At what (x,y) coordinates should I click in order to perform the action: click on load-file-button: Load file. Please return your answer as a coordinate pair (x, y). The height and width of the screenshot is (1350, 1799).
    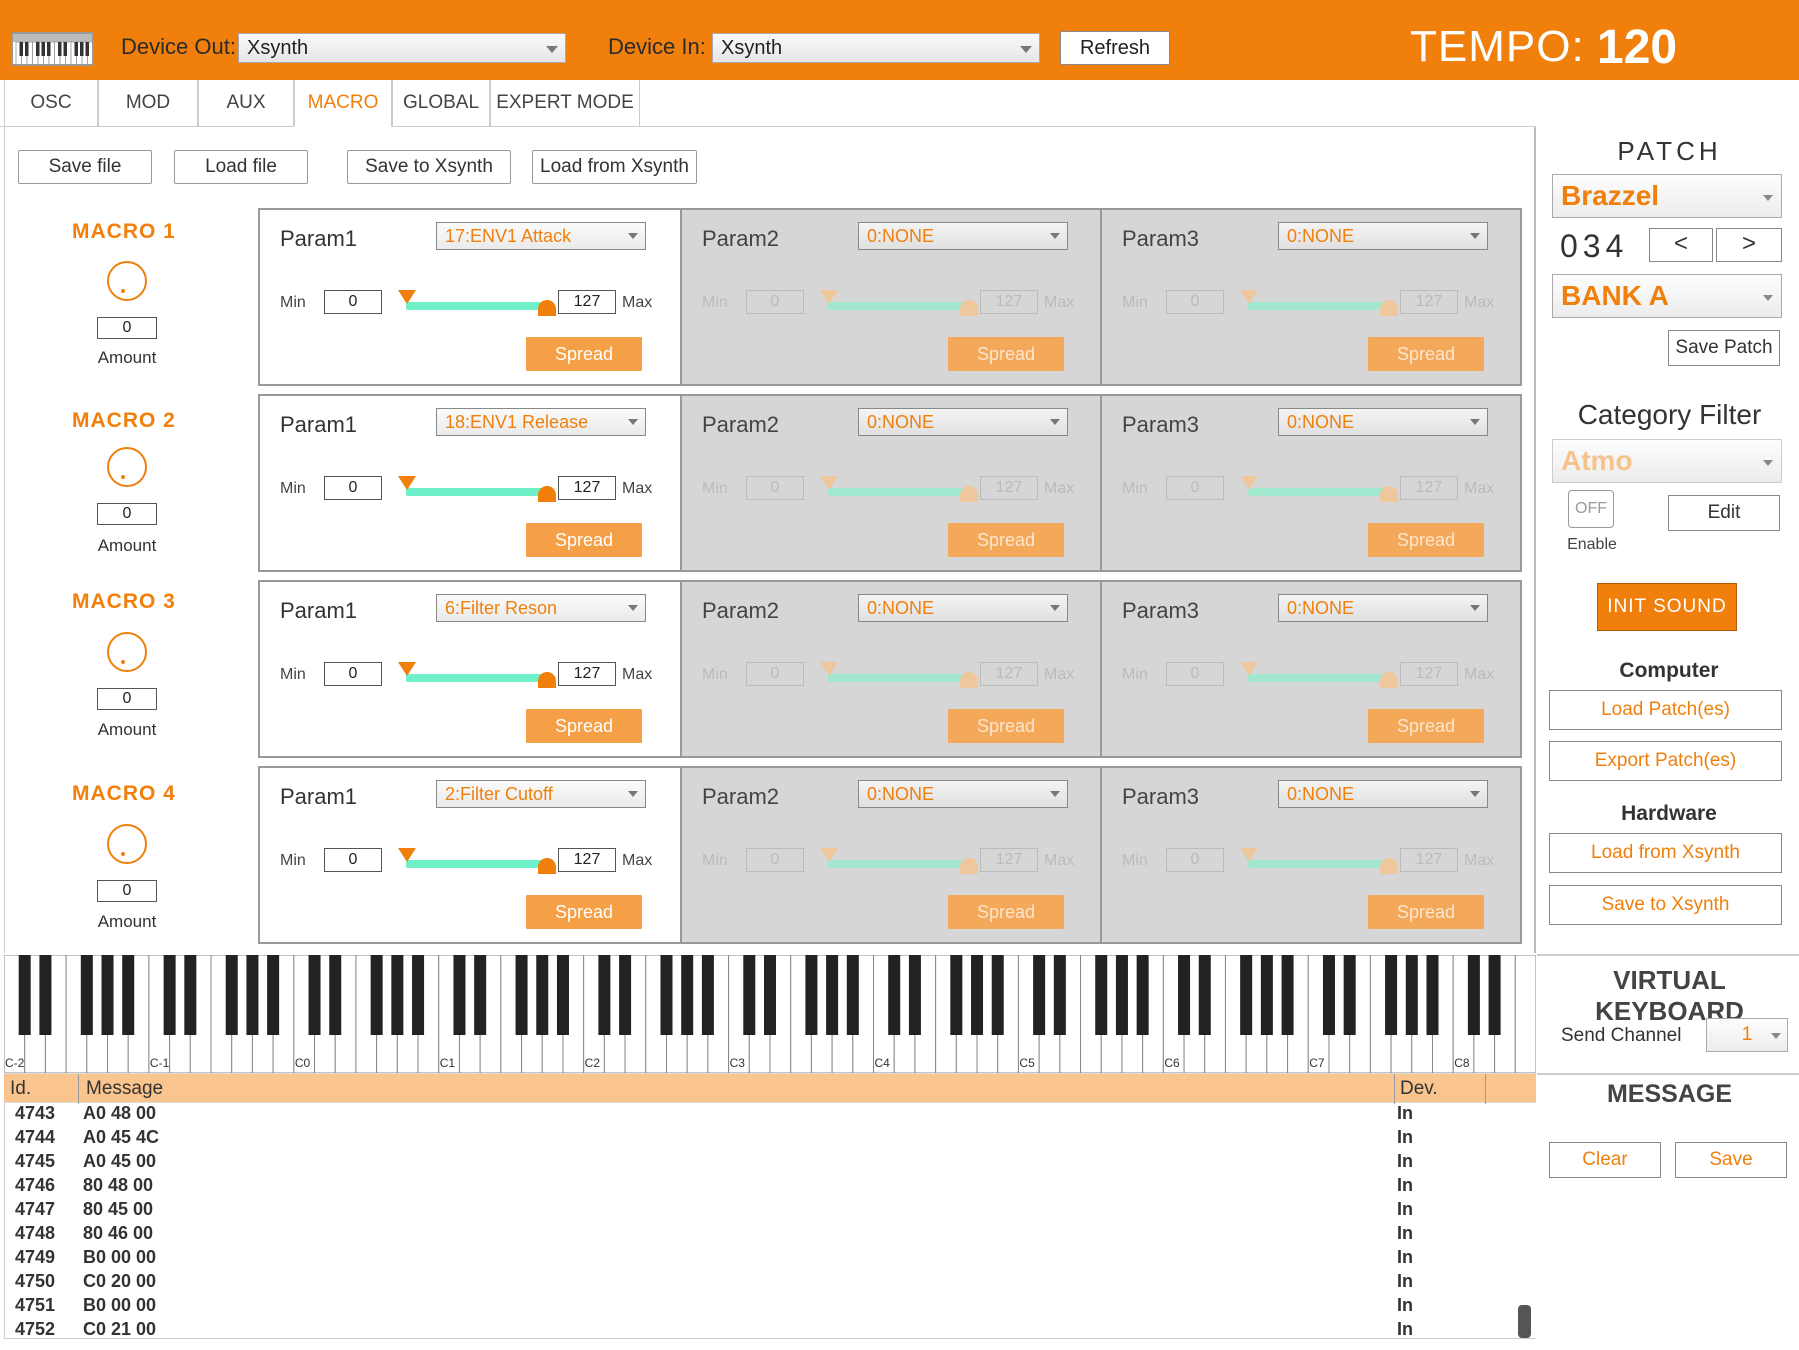
    Looking at the image, I should click on (241, 167).